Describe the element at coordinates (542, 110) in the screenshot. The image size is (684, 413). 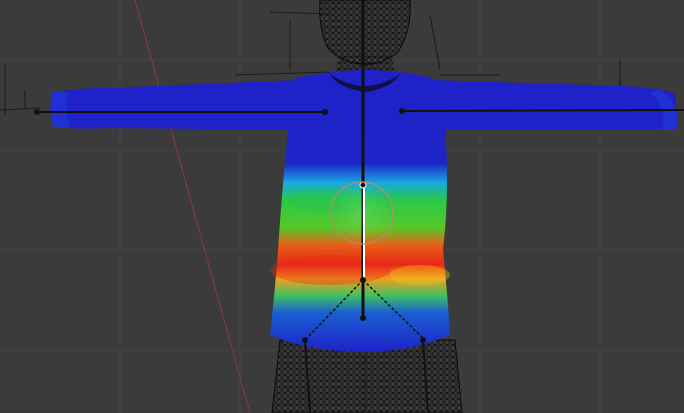
I see `bone-right-arm` at that location.